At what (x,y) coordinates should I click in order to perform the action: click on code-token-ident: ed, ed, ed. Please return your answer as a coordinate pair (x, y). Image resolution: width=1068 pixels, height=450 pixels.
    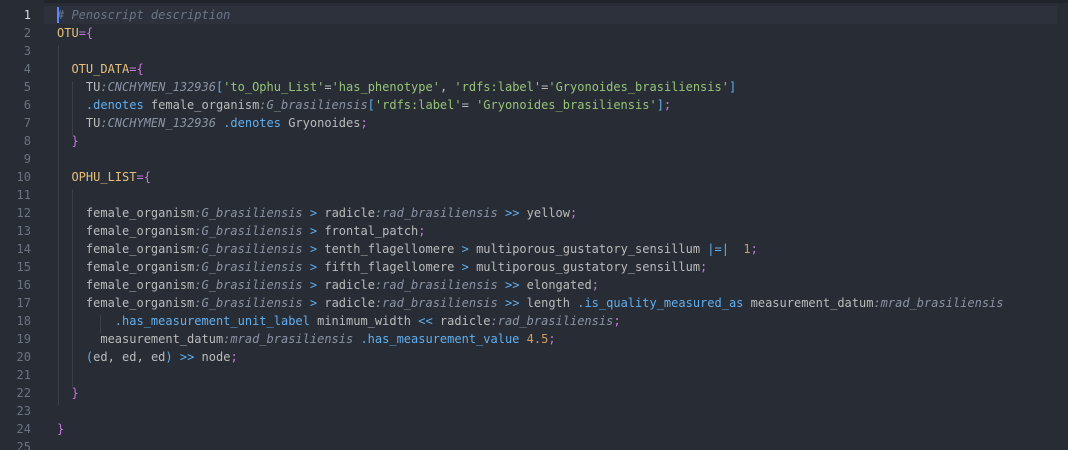
    Looking at the image, I should click on (129, 357).